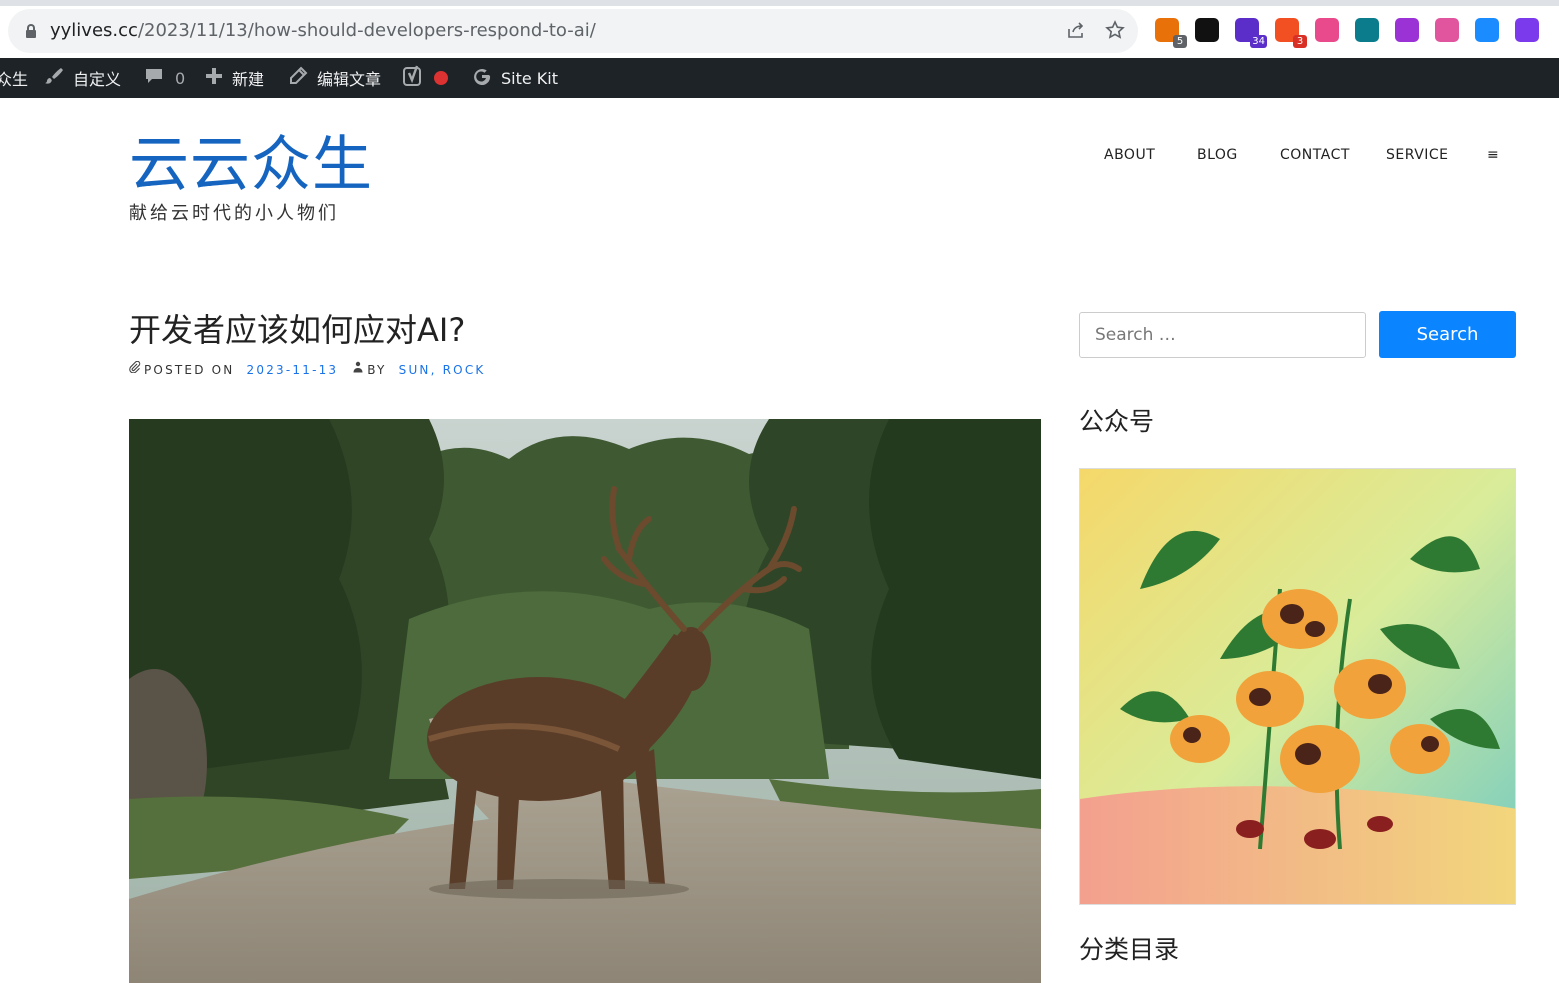 This screenshot has width=1559, height=983. What do you see at coordinates (154, 78) in the screenshot?
I see `comment-bubble-icon` at bounding box center [154, 78].